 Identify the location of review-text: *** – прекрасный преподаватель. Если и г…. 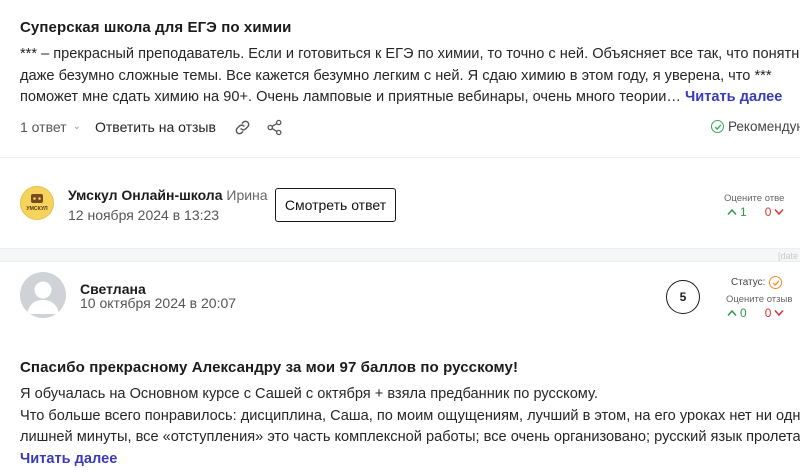
(410, 76).